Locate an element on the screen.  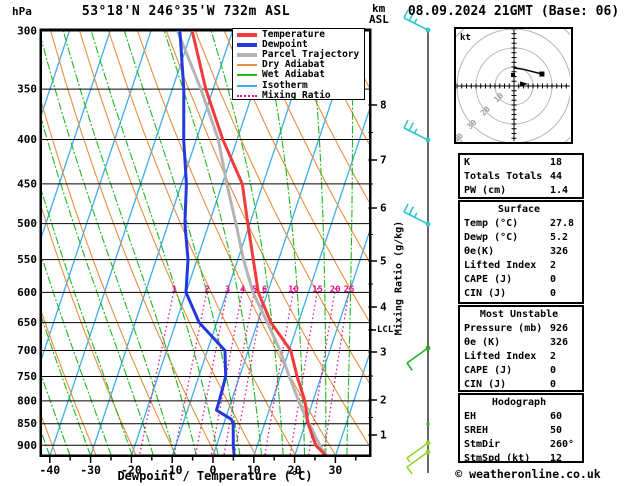
km-tick-label: 6 is located at coordinates (383, 208).